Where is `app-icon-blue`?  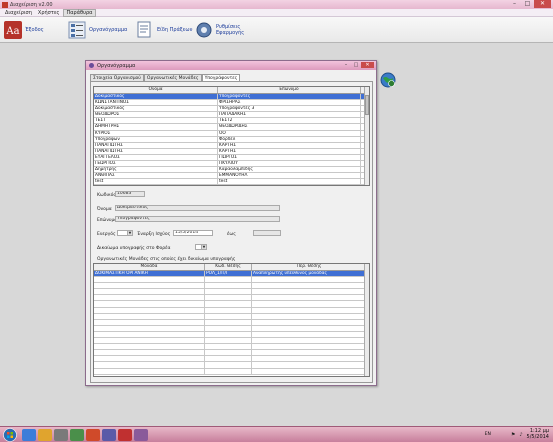
app-icon-blue is located at coordinates (109, 434).